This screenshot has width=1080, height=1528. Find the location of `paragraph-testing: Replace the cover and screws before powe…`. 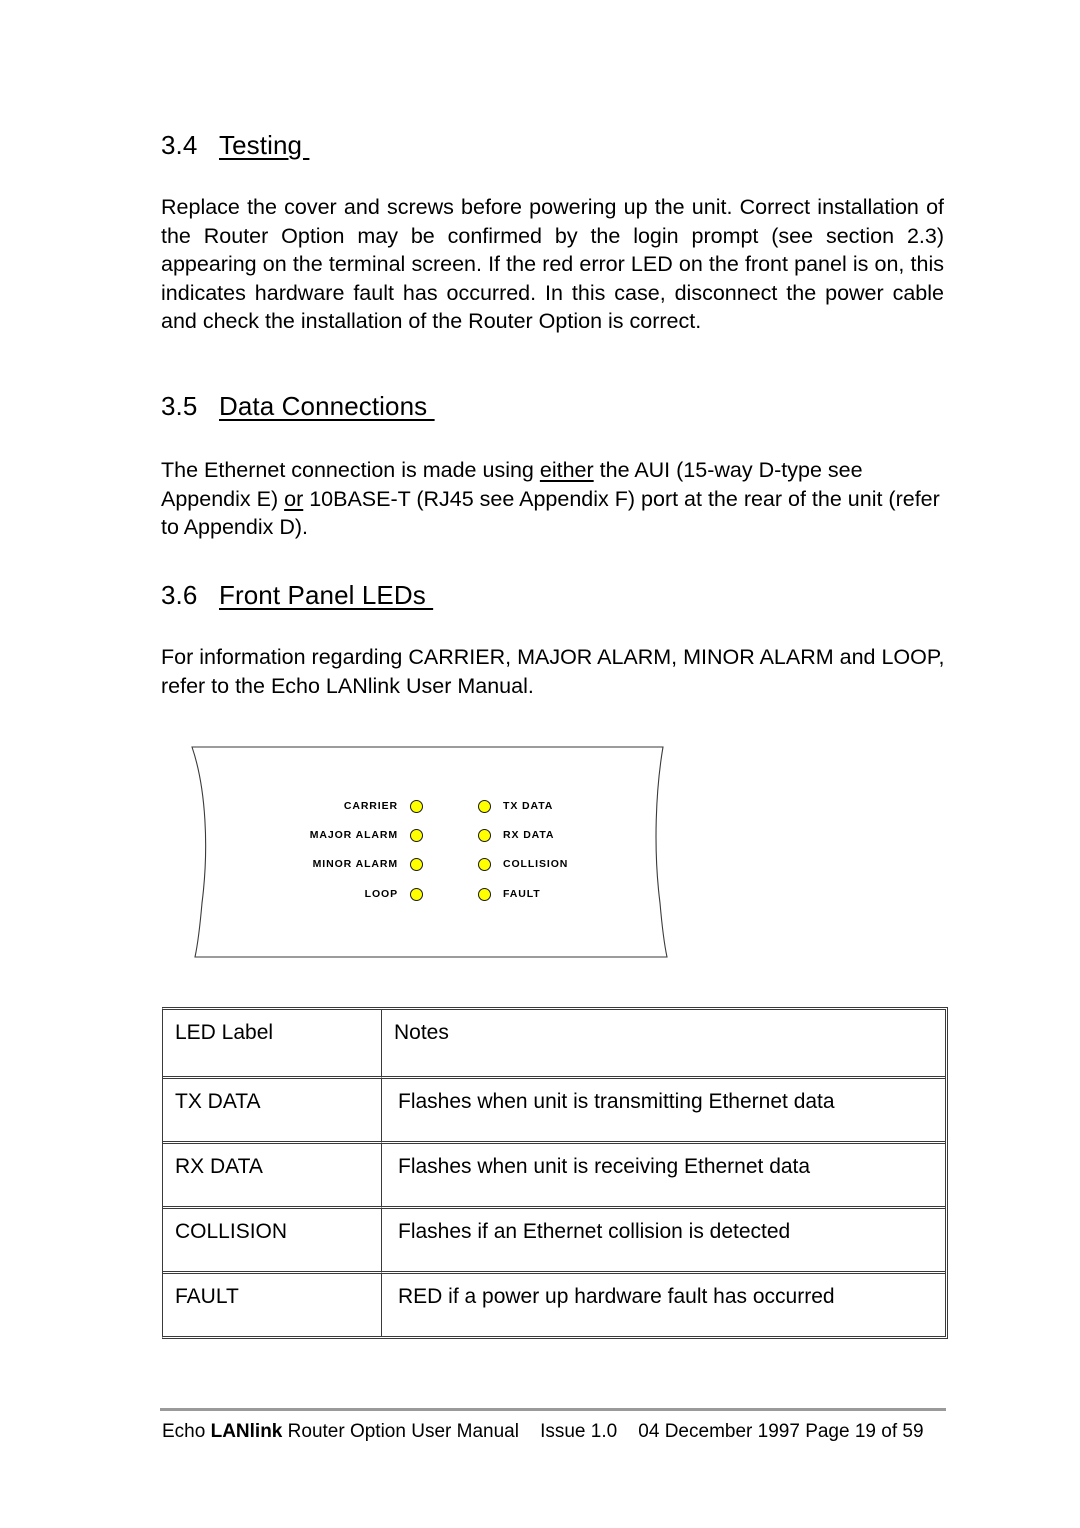

paragraph-testing: Replace the cover and screws before powe… is located at coordinates (552, 264).